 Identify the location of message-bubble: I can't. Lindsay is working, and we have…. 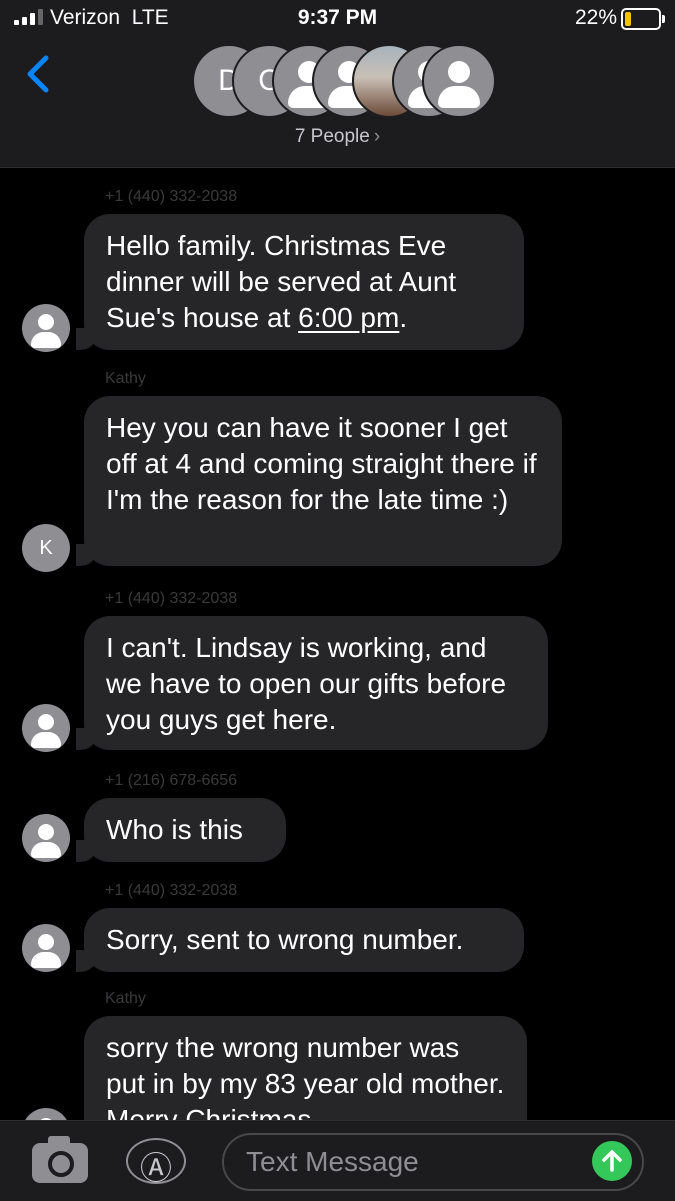
(307, 683).